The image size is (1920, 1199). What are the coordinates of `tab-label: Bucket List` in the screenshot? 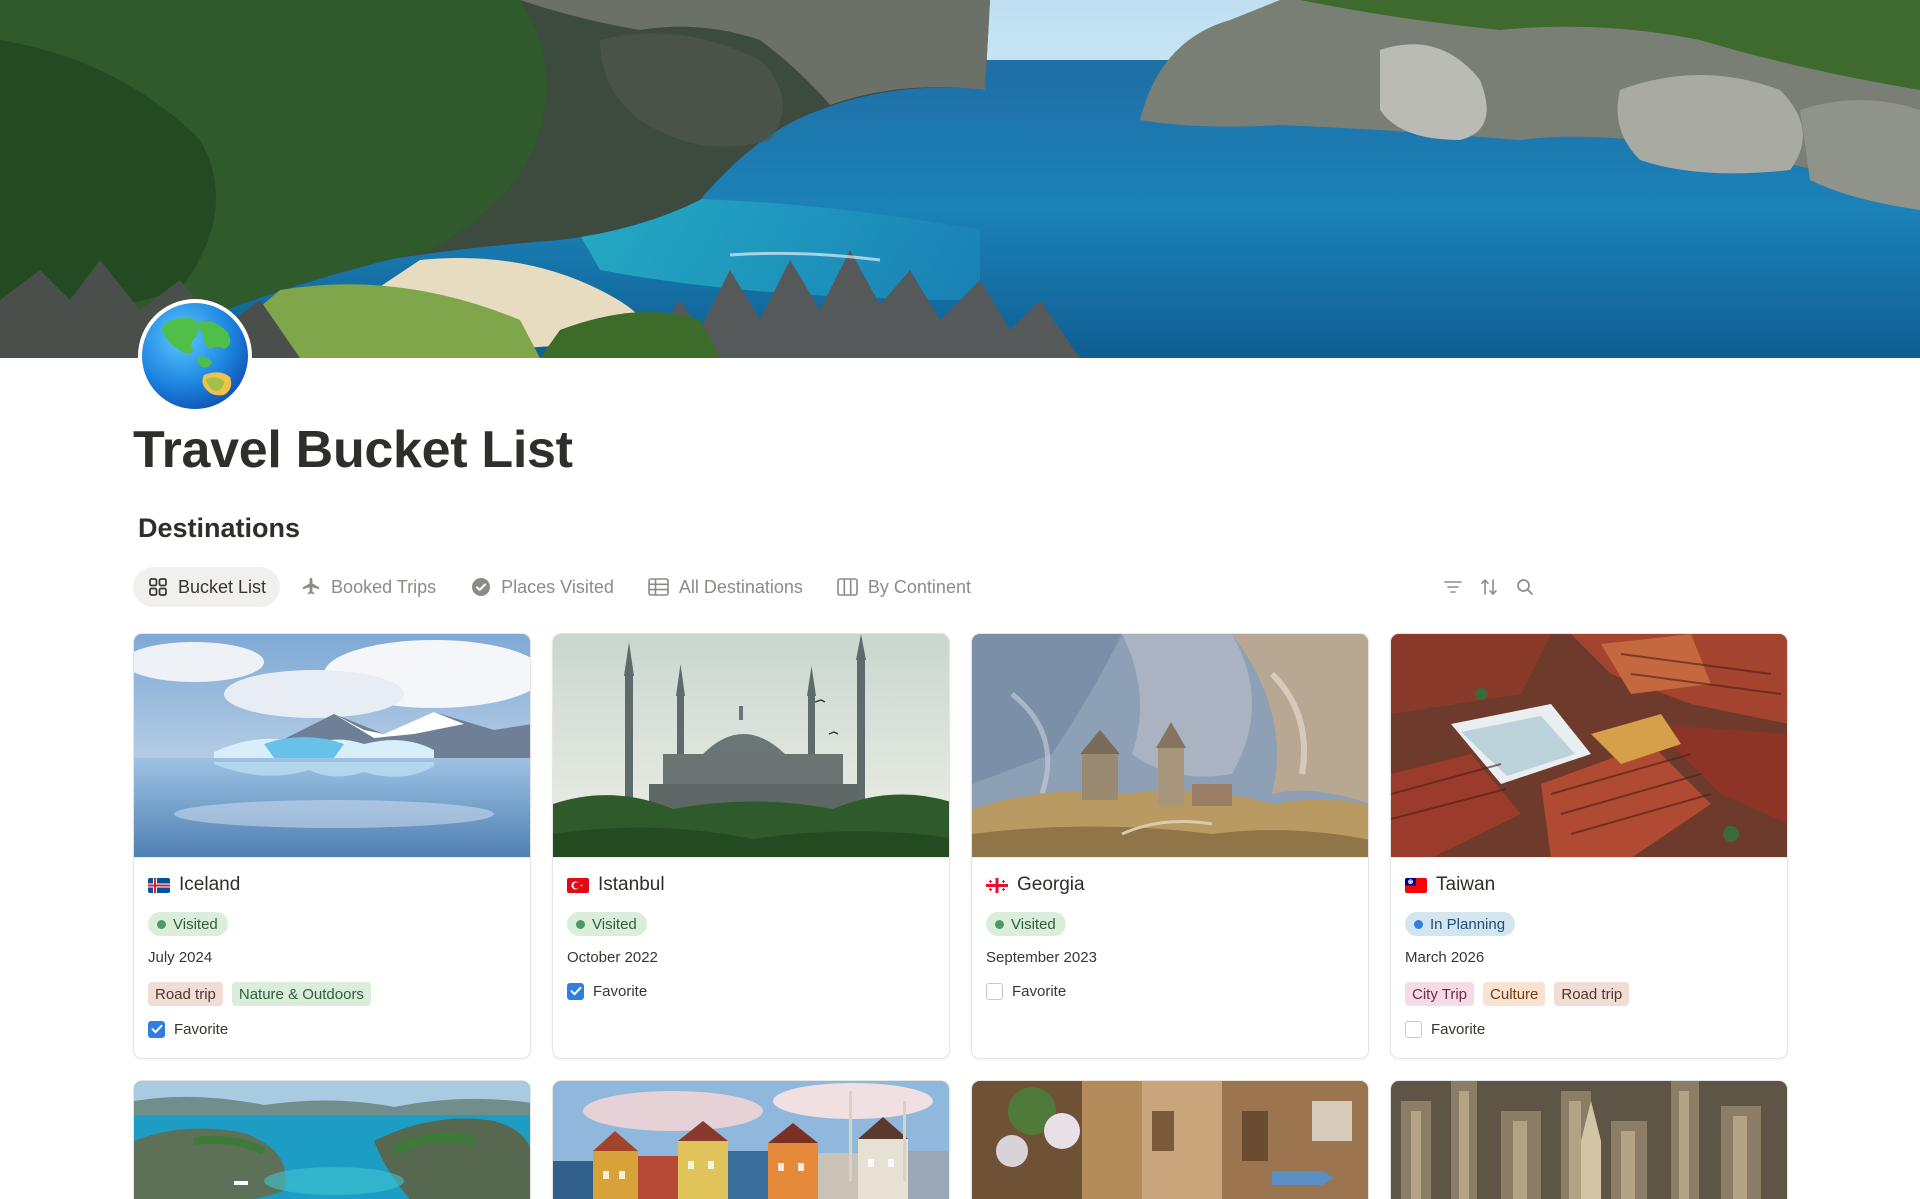 It's located at (222, 586).